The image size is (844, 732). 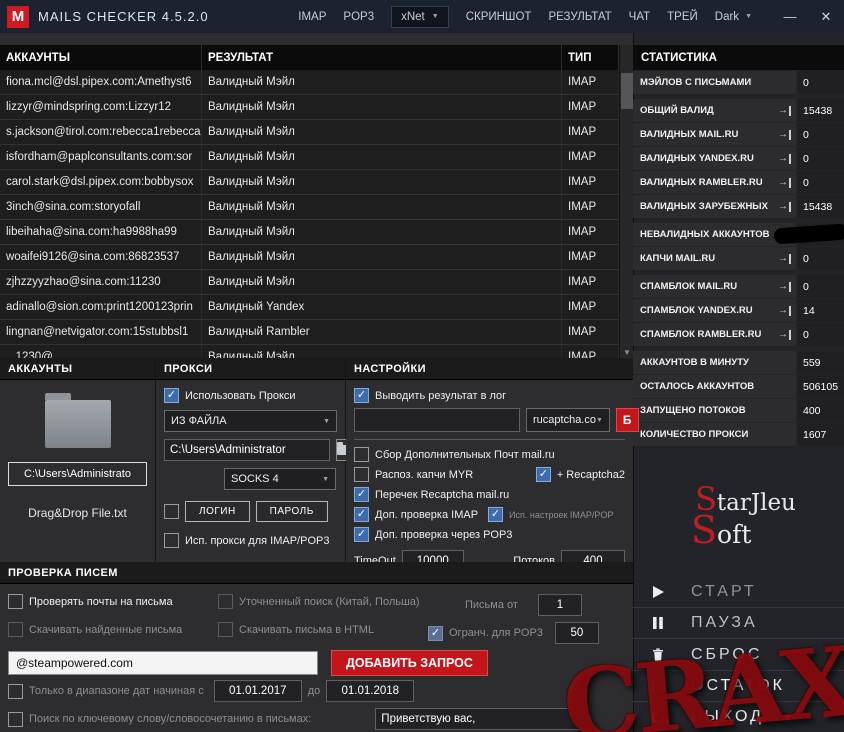 I want to click on proxy-for-imap-pop3-checkbox, so click(x=171, y=540).